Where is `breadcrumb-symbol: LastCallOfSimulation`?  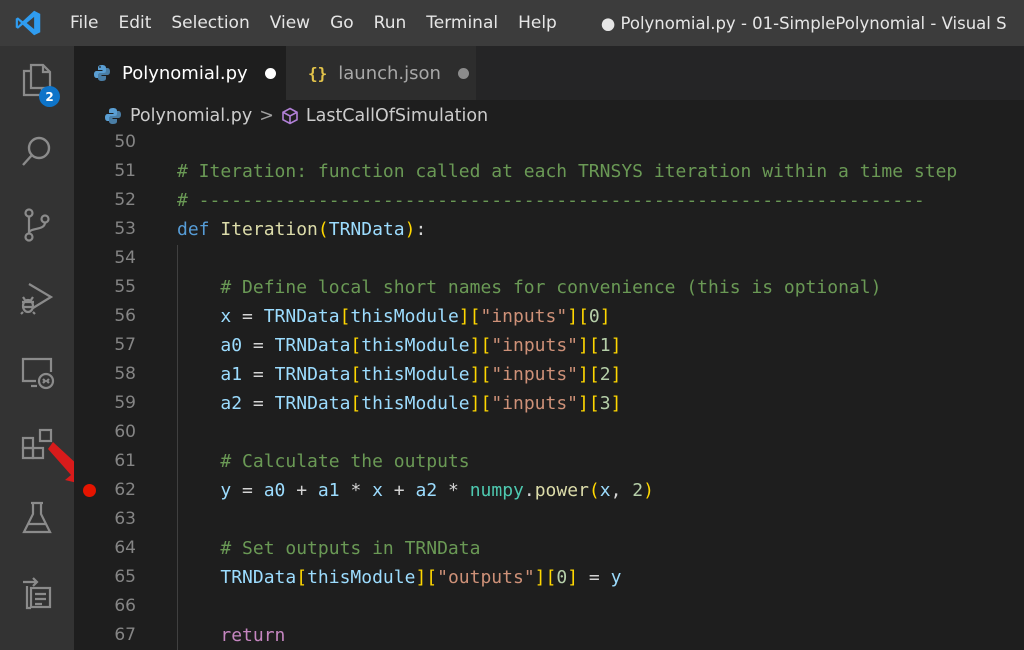
breadcrumb-symbol: LastCallOfSimulation is located at coordinates (397, 116).